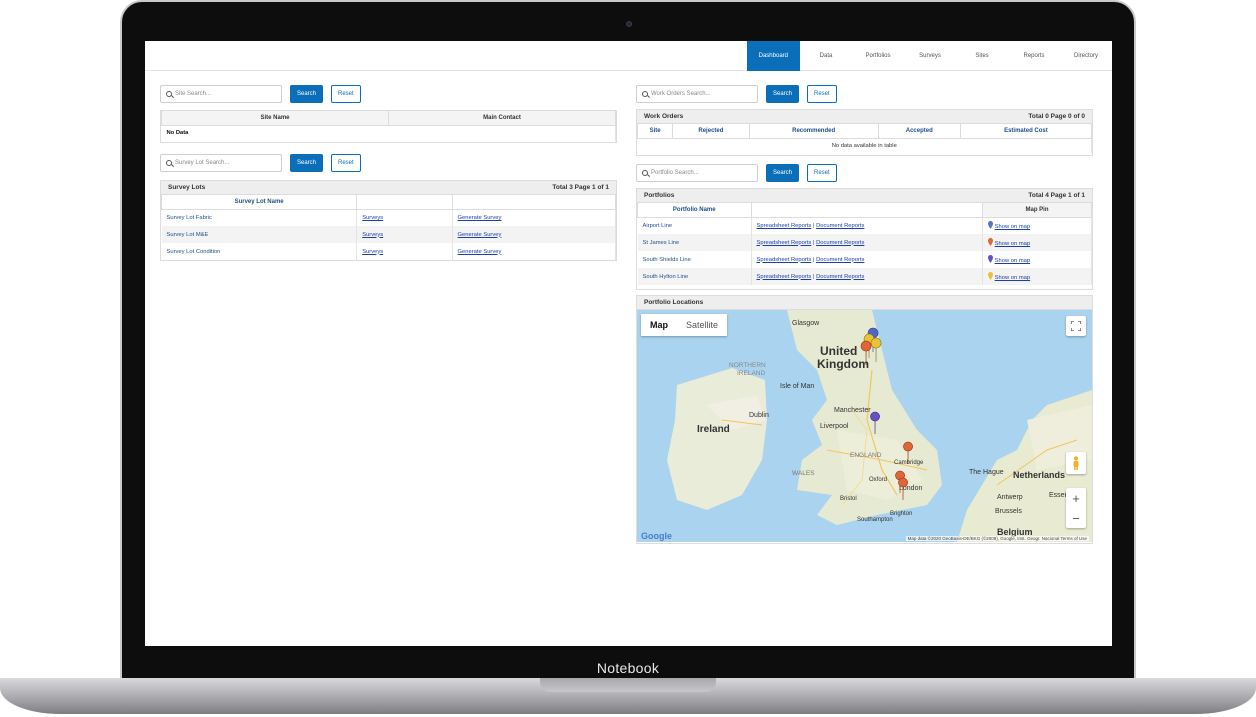 This screenshot has height=717, width=1256. Describe the element at coordinates (389, 234) in the screenshot. I see `table-row: Survey Lot M&E Surveys Generate Survey` at that location.